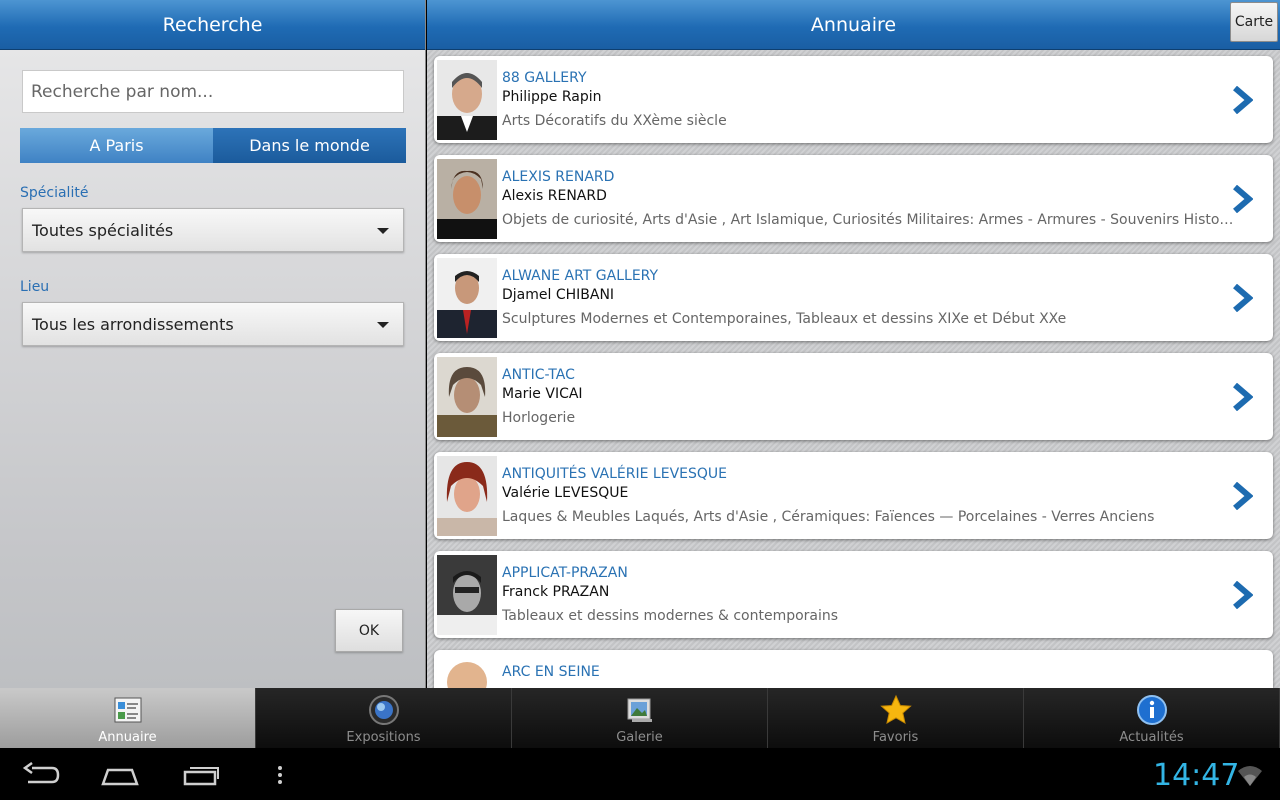 The image size is (1280, 800). I want to click on home-icon, so click(120, 775).